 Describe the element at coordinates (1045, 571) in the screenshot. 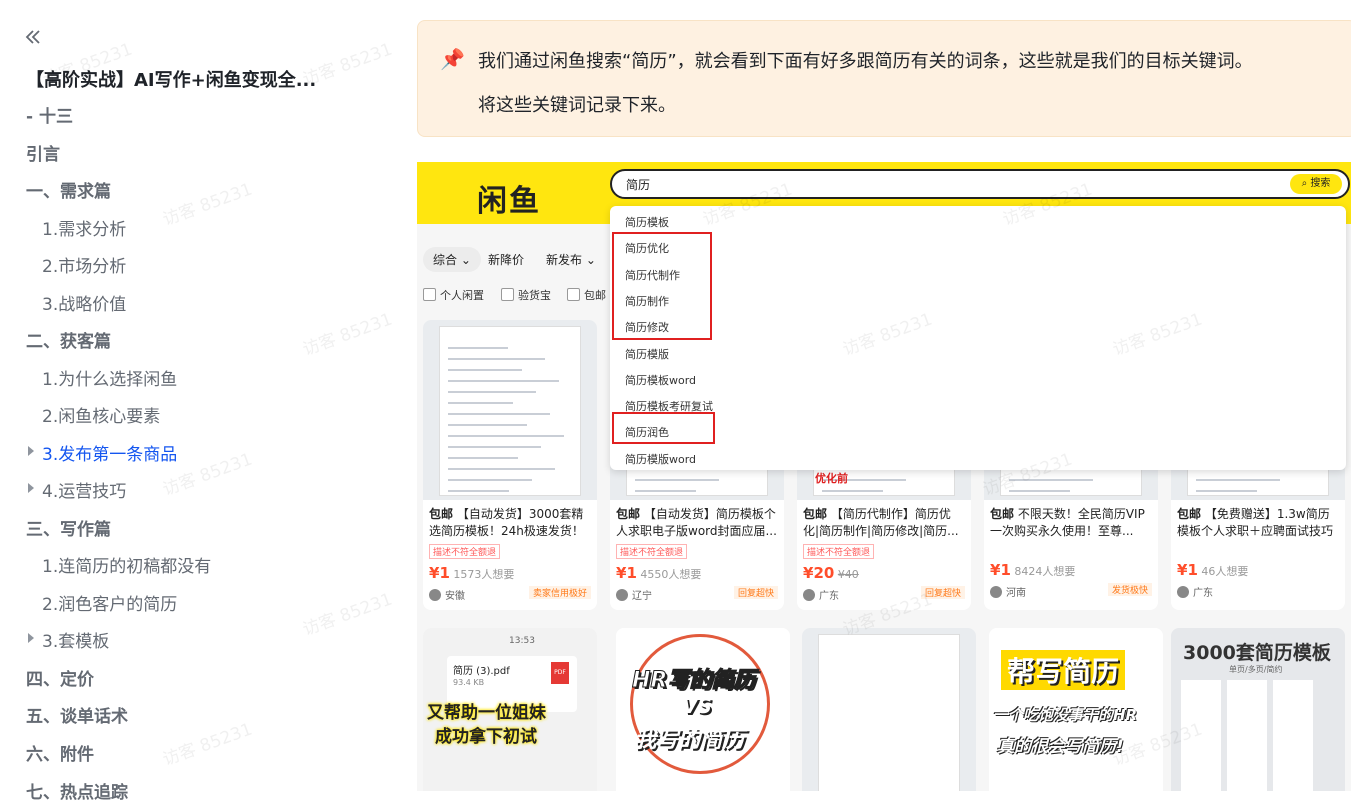

I see `want-count: 8424人想要` at that location.